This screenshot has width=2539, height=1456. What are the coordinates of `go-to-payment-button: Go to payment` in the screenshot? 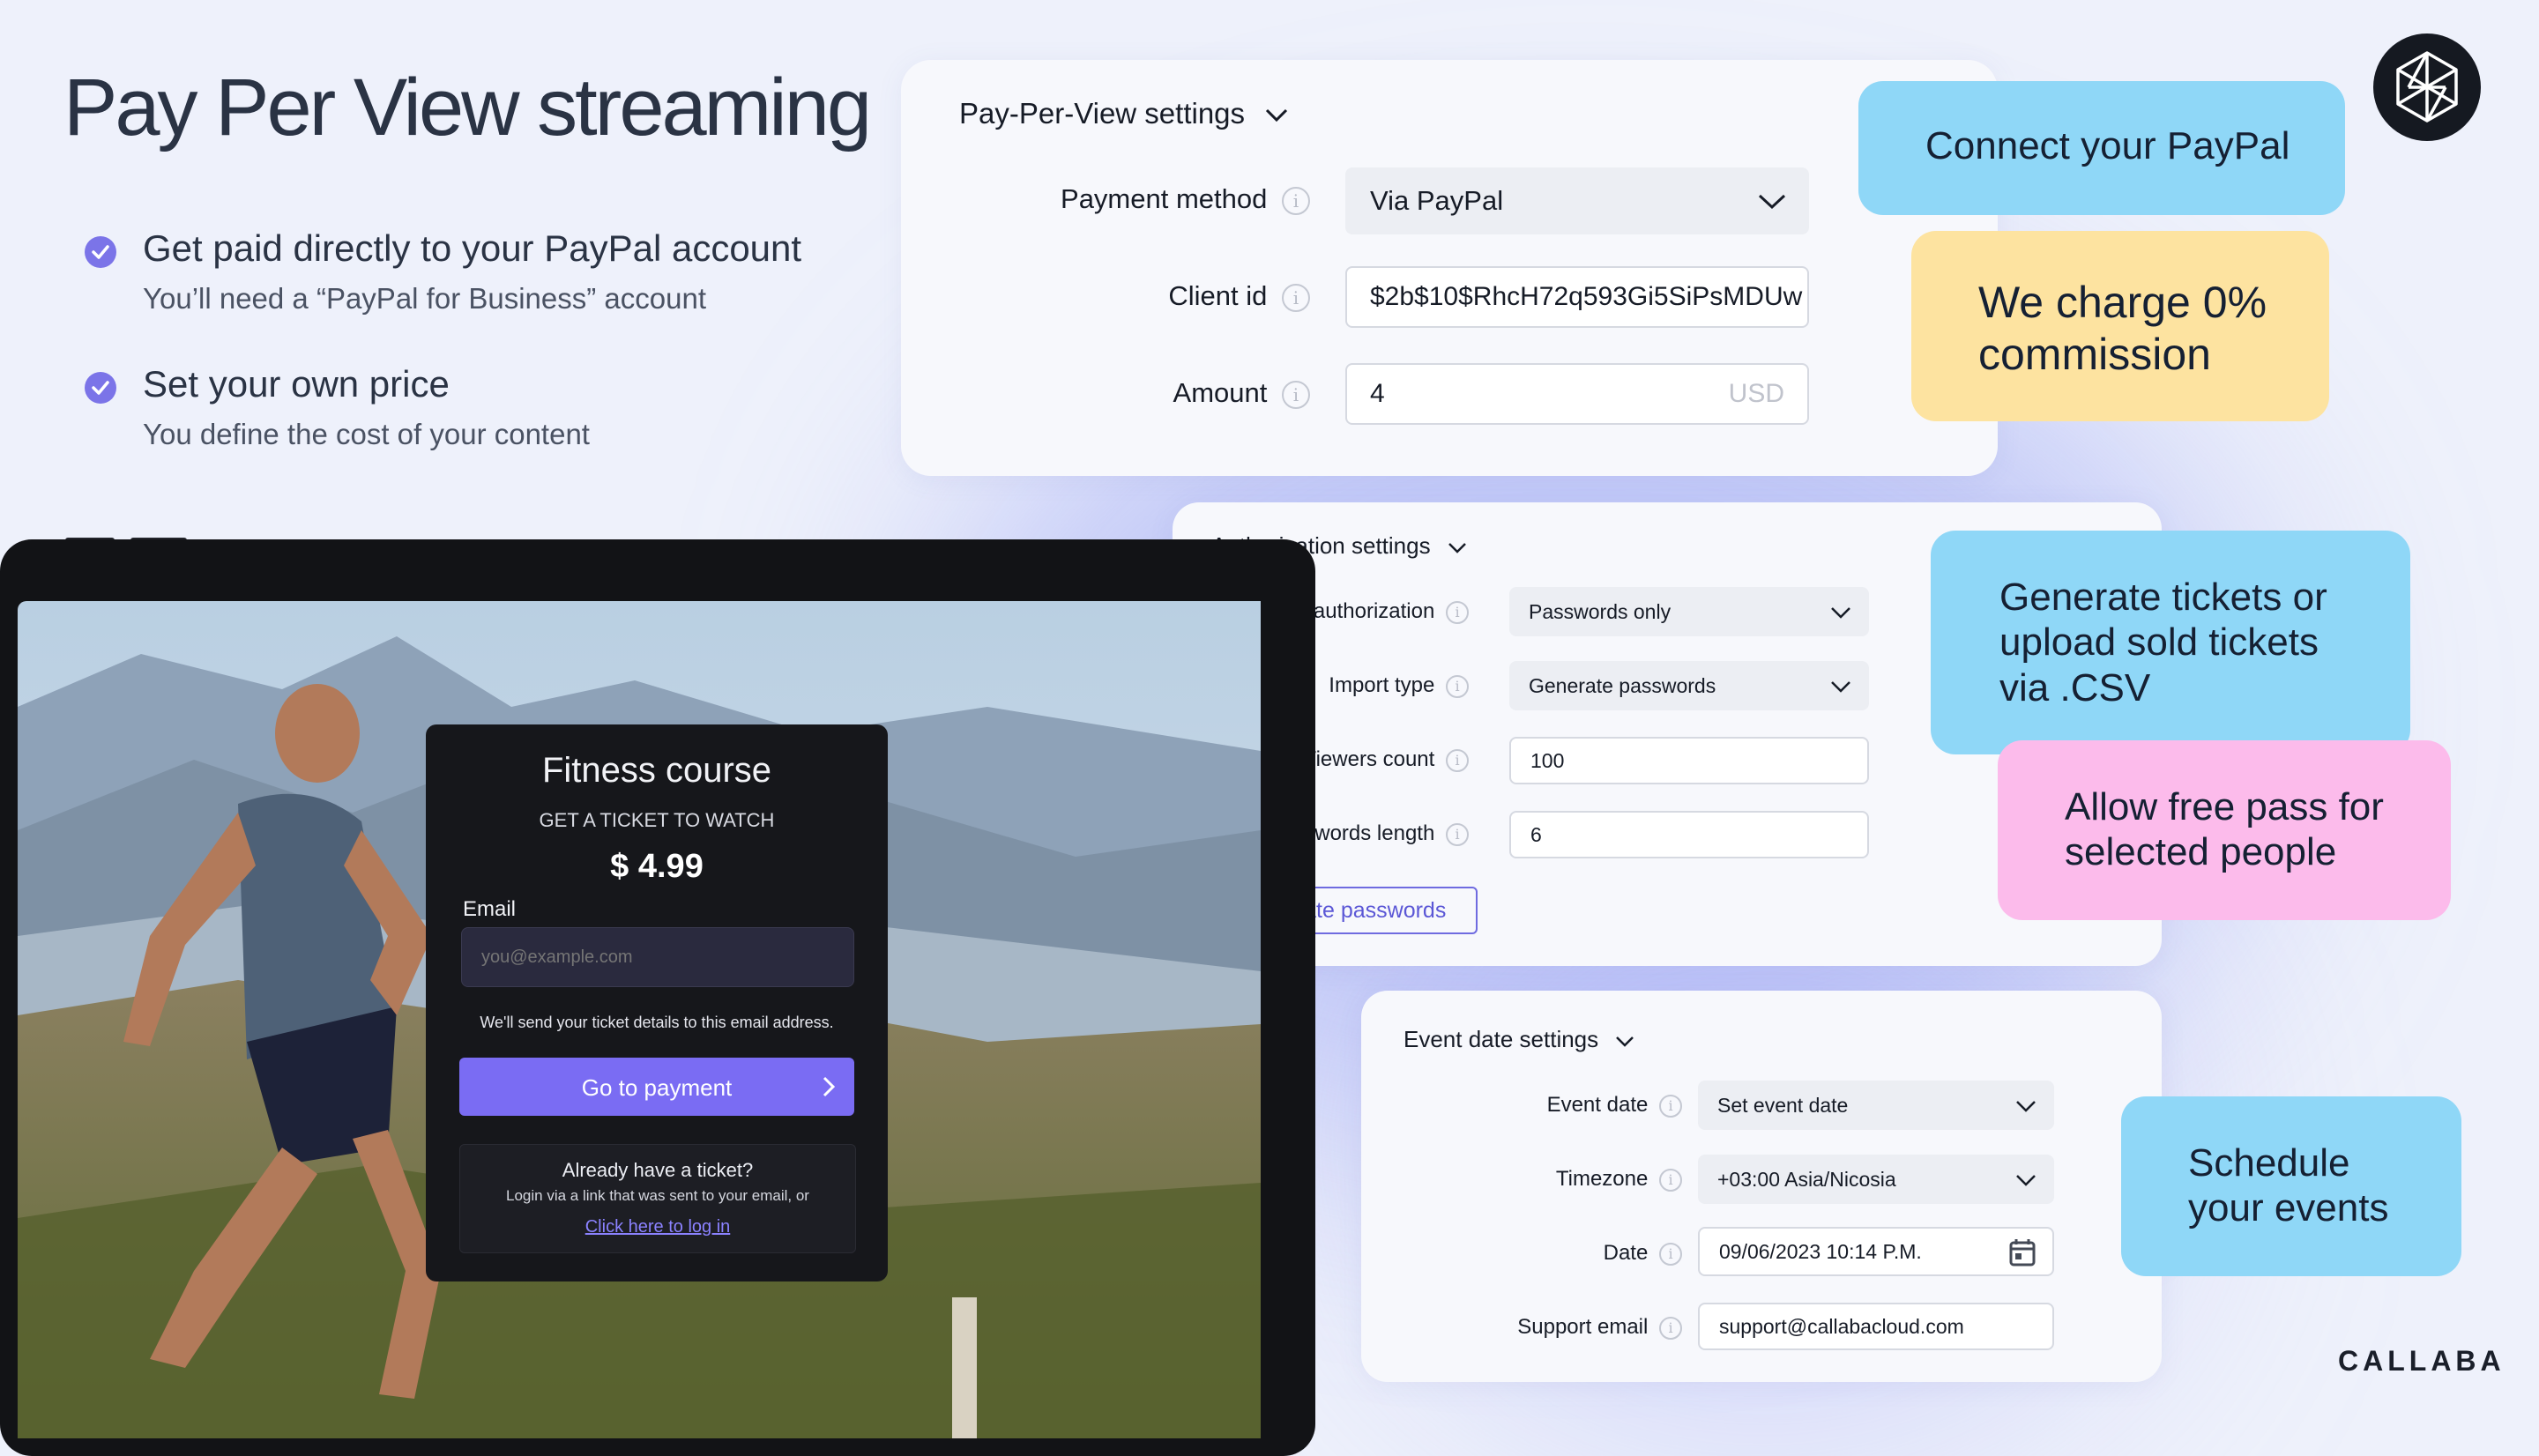 It's located at (656, 1087).